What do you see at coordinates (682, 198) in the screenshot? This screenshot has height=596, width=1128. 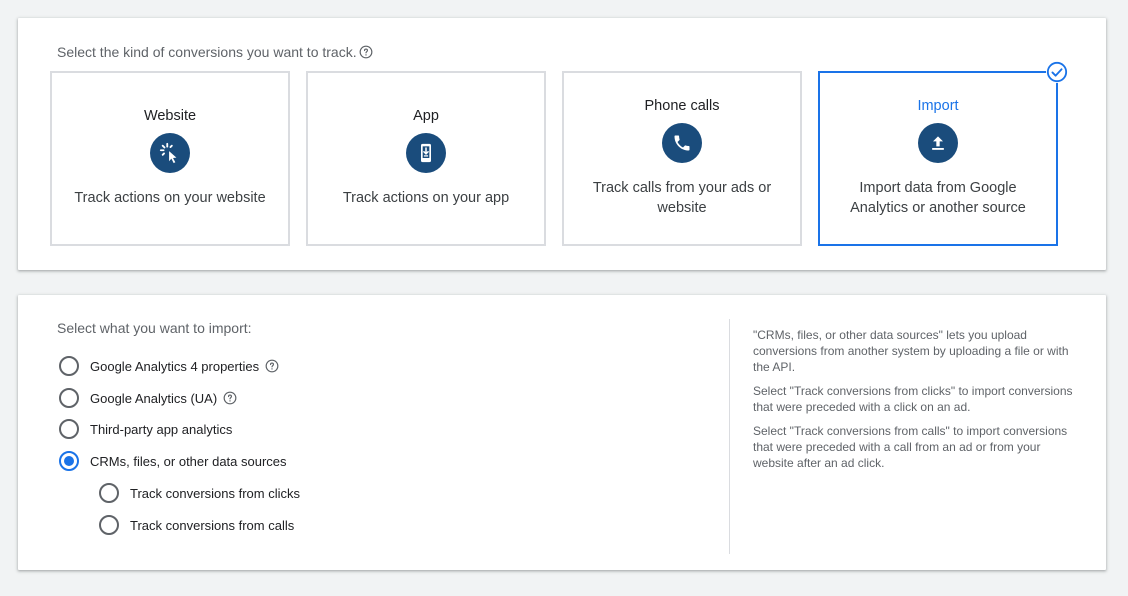 I see `card-description: Track calls from your ads or website` at bounding box center [682, 198].